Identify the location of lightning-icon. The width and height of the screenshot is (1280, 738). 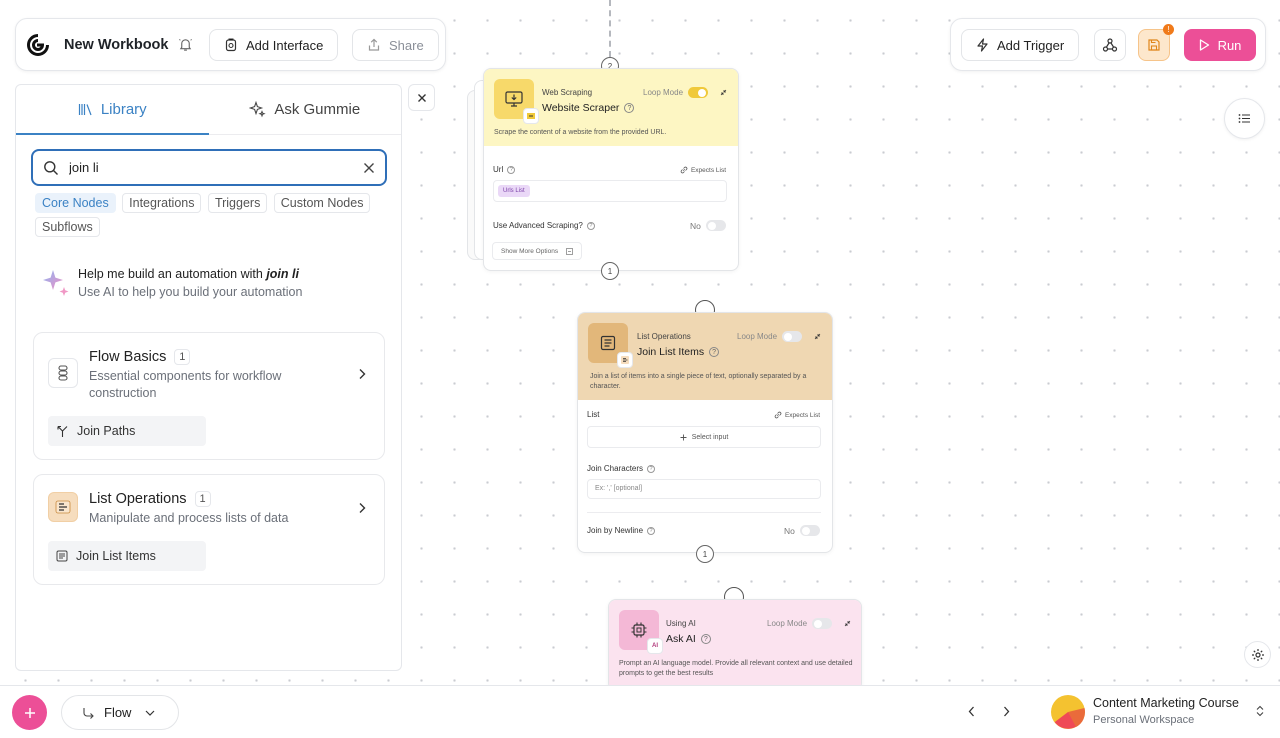
(982, 45).